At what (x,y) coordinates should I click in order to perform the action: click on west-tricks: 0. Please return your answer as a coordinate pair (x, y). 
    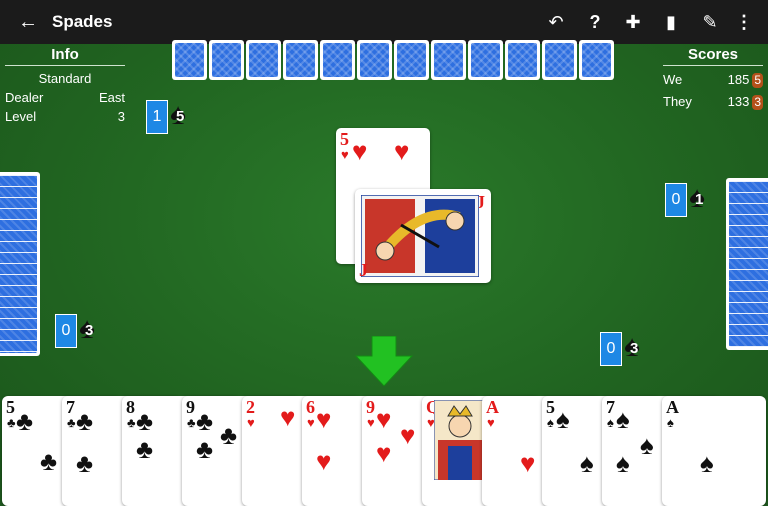
    Looking at the image, I should click on (66, 331).